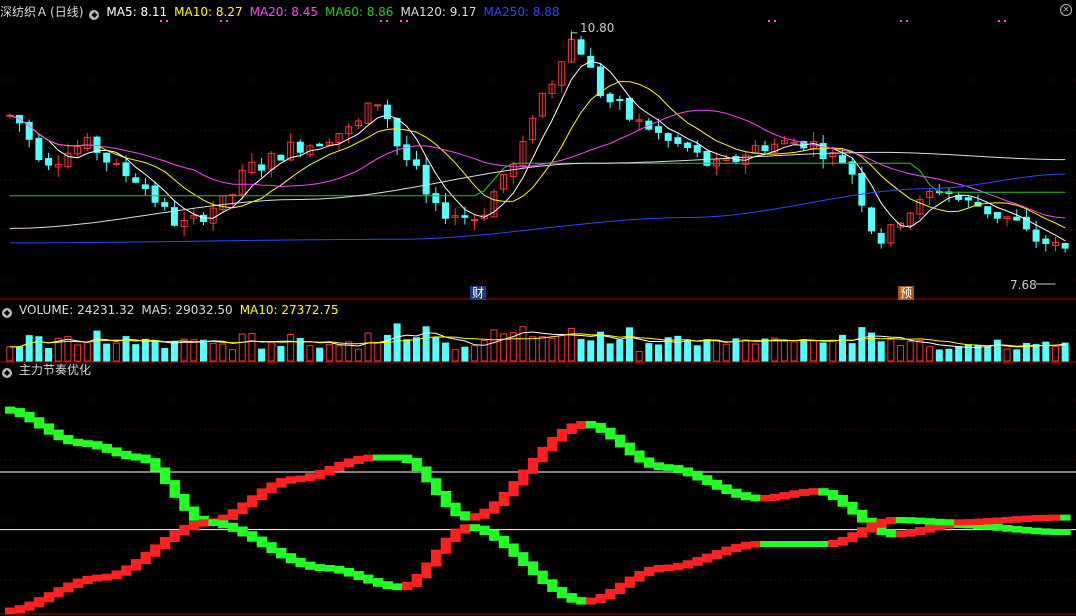 The height and width of the screenshot is (616, 1076). Describe the element at coordinates (537, 208) in the screenshot. I see `ma250-line` at that location.